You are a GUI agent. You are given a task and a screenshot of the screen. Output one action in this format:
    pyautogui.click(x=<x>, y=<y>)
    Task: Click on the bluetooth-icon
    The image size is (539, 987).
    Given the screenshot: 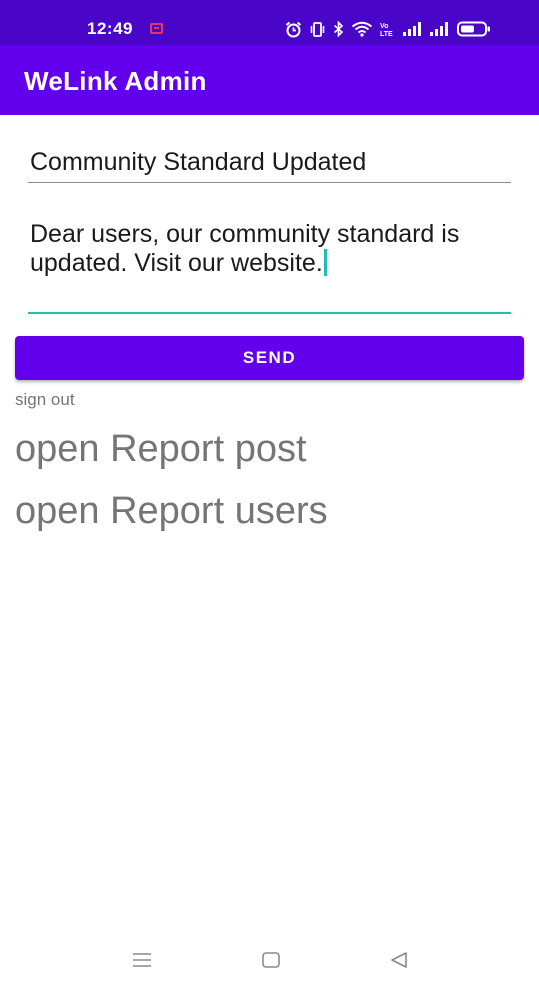 What is the action you would take?
    pyautogui.click(x=338, y=29)
    